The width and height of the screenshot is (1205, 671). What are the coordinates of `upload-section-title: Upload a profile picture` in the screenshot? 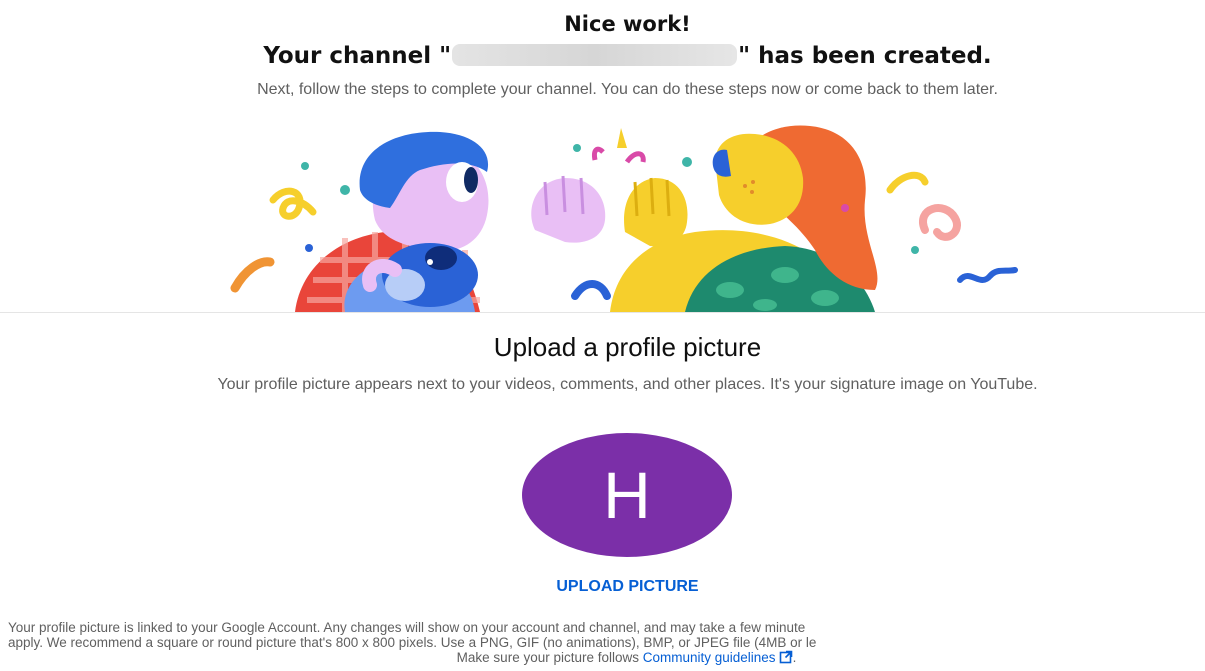 It's located at (627, 347).